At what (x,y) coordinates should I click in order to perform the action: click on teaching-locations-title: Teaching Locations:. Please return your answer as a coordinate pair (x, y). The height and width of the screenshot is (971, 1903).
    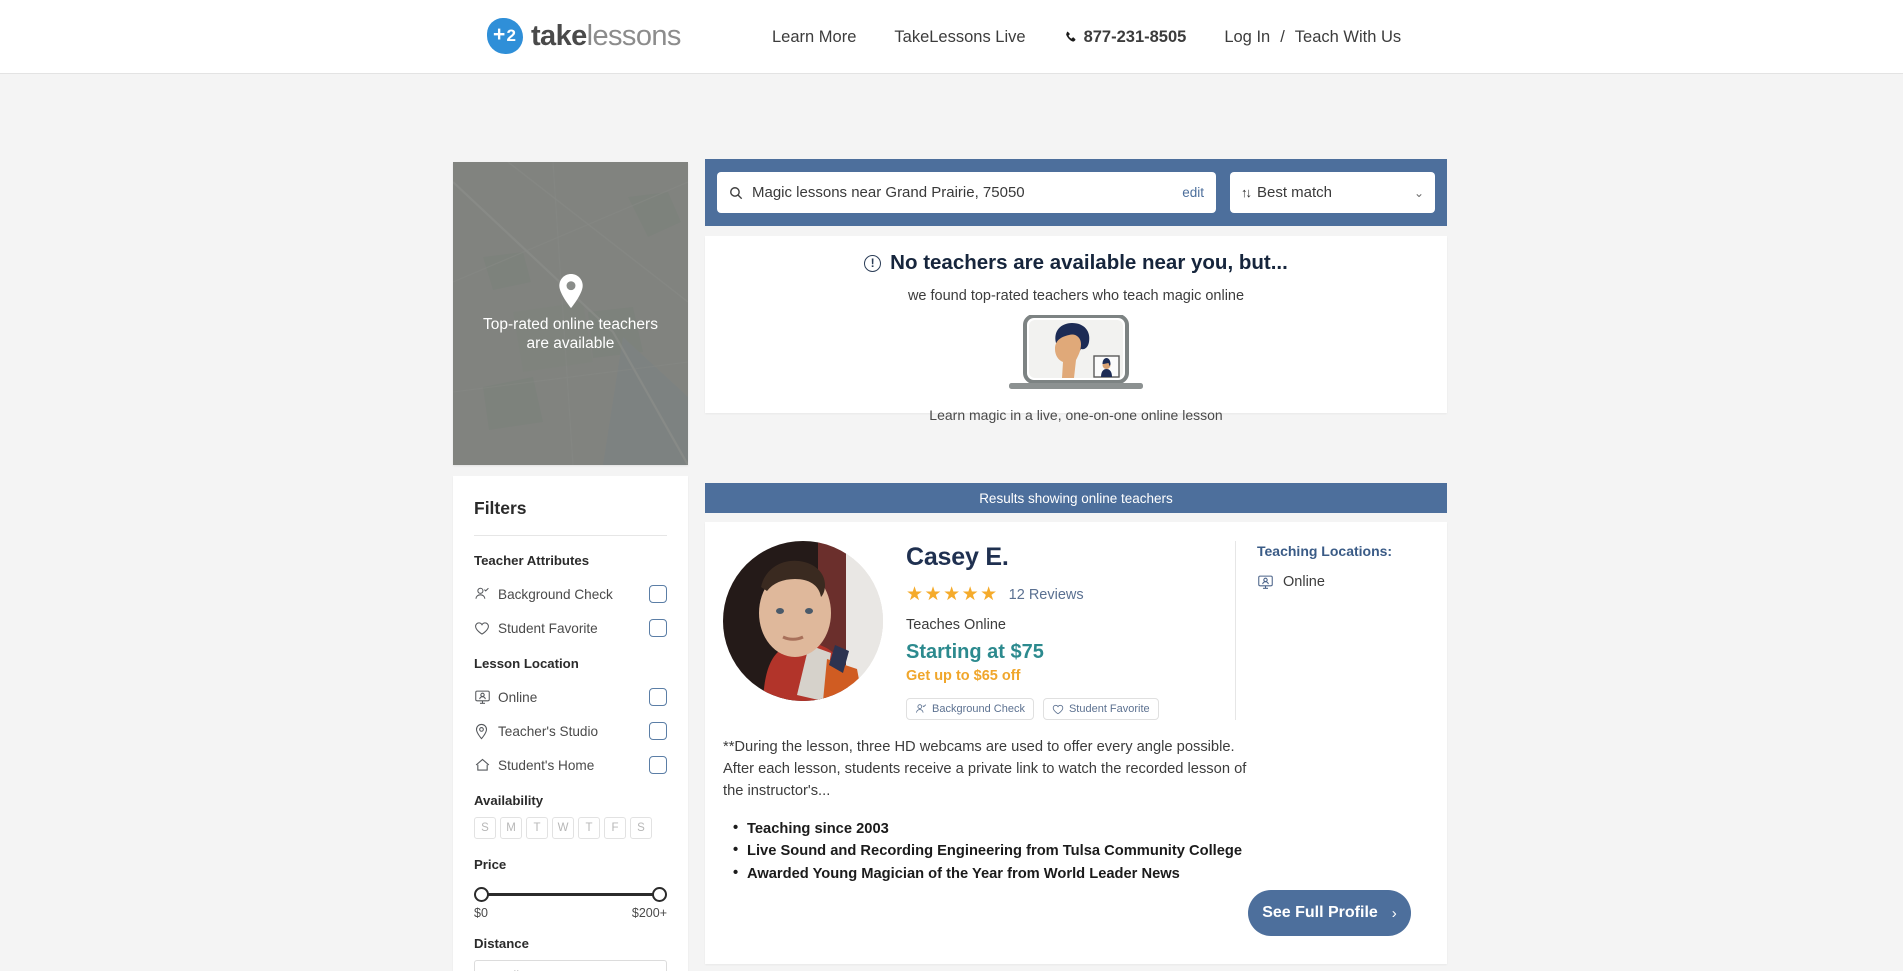
    Looking at the image, I should click on (1325, 551).